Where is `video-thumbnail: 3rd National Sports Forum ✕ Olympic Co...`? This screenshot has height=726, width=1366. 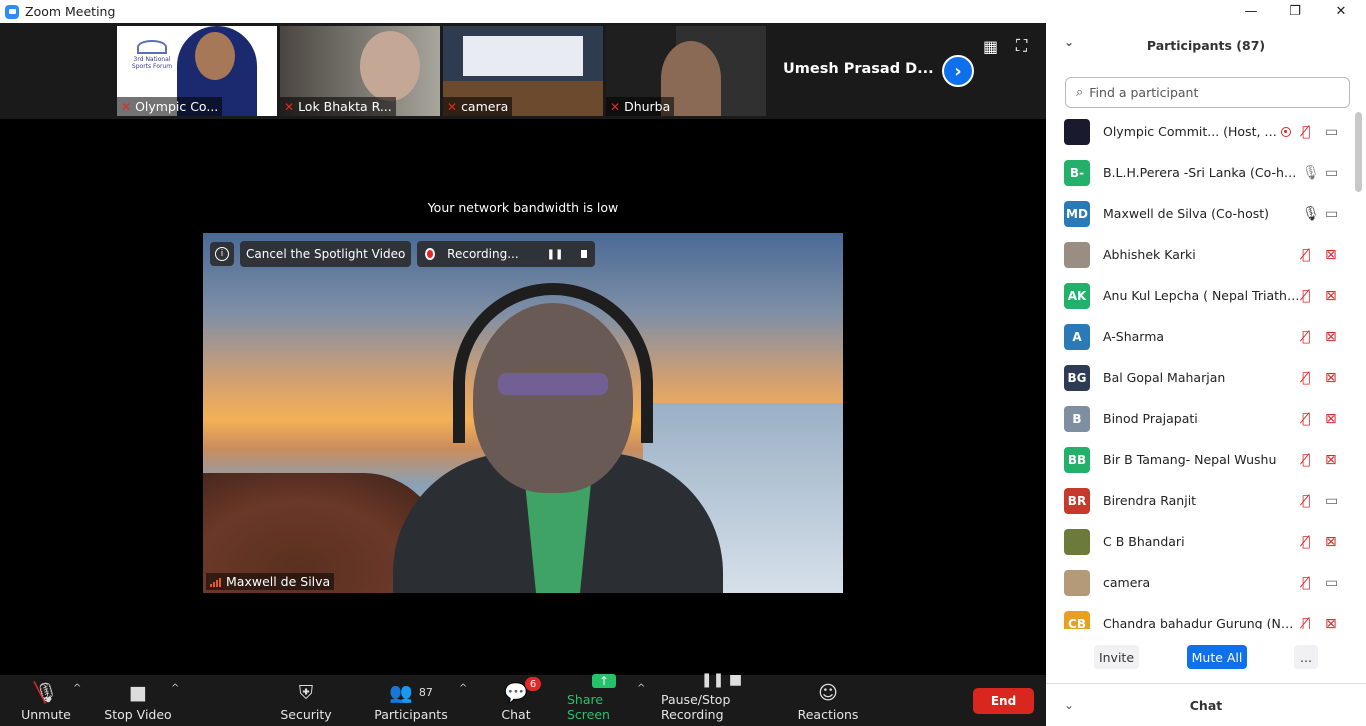 video-thumbnail: 3rd National Sports Forum ✕ Olympic Co... is located at coordinates (197, 71).